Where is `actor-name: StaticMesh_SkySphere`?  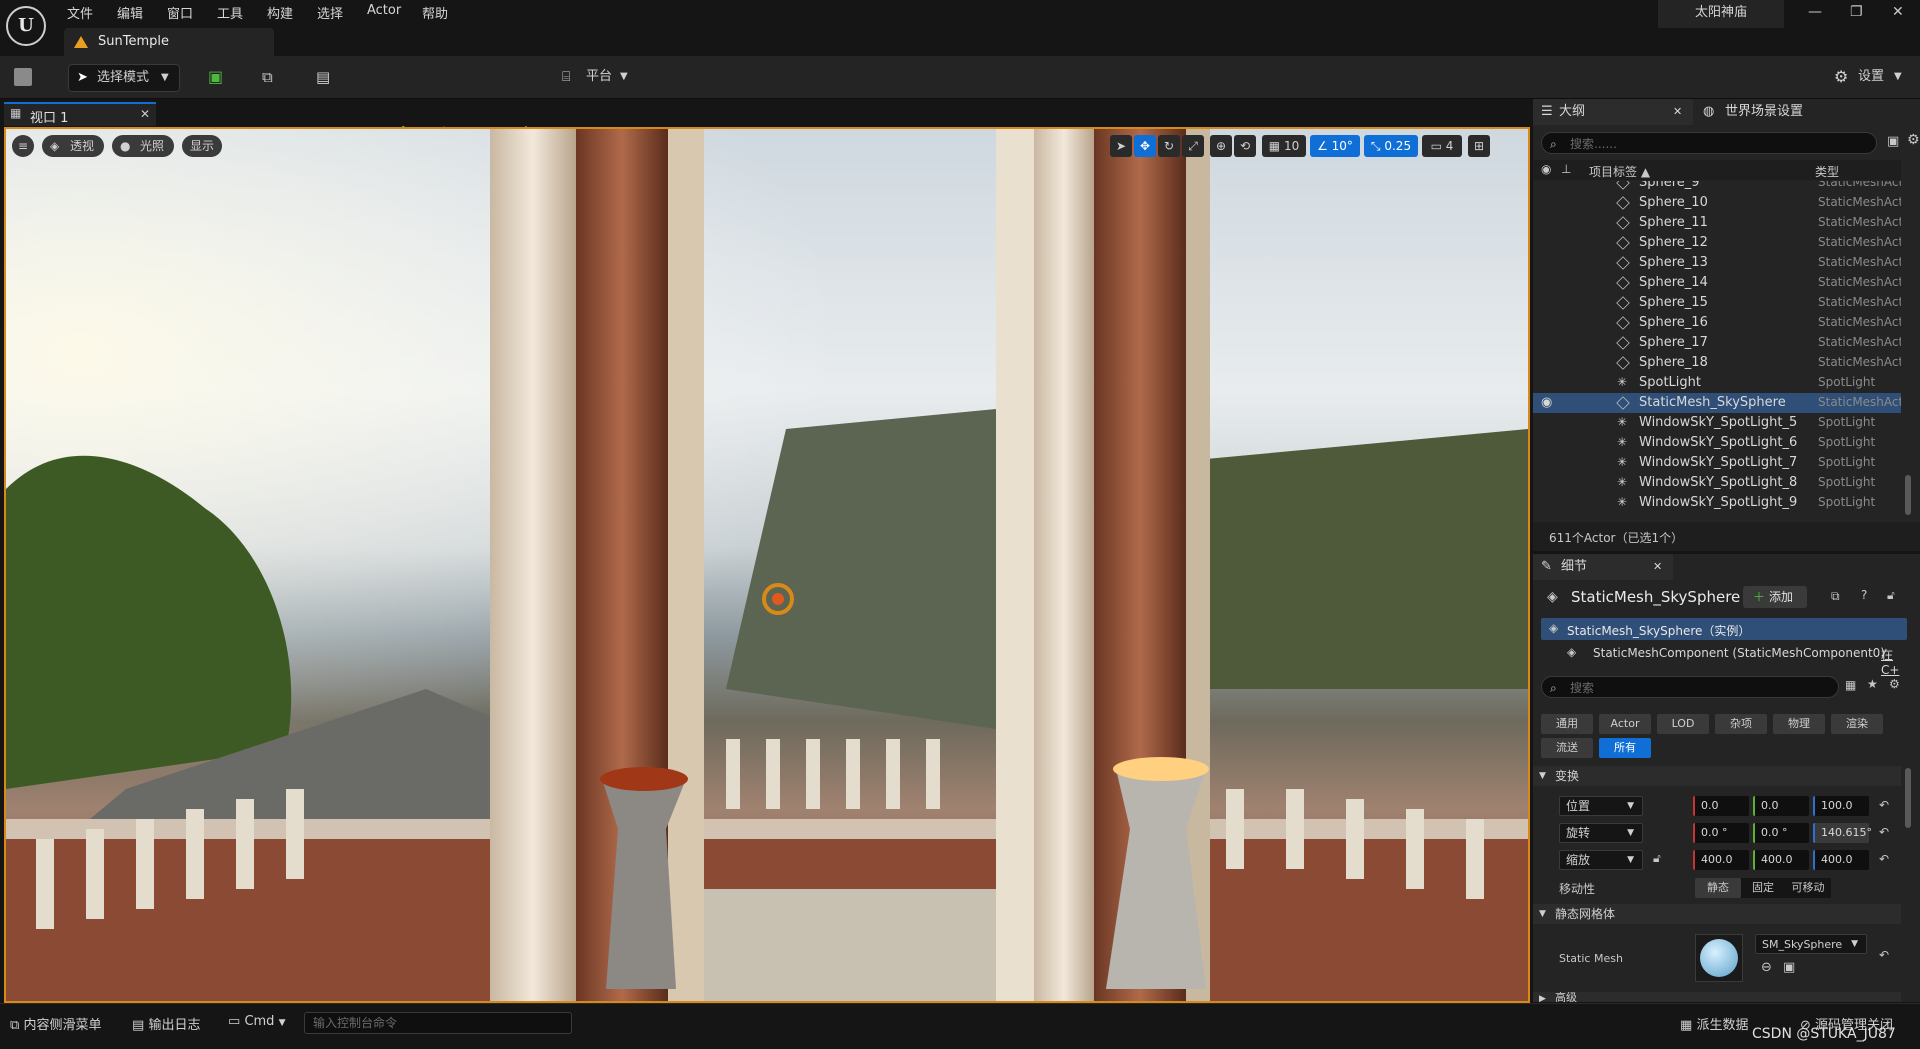
actor-name: StaticMesh_SkySphere is located at coordinates (1655, 597).